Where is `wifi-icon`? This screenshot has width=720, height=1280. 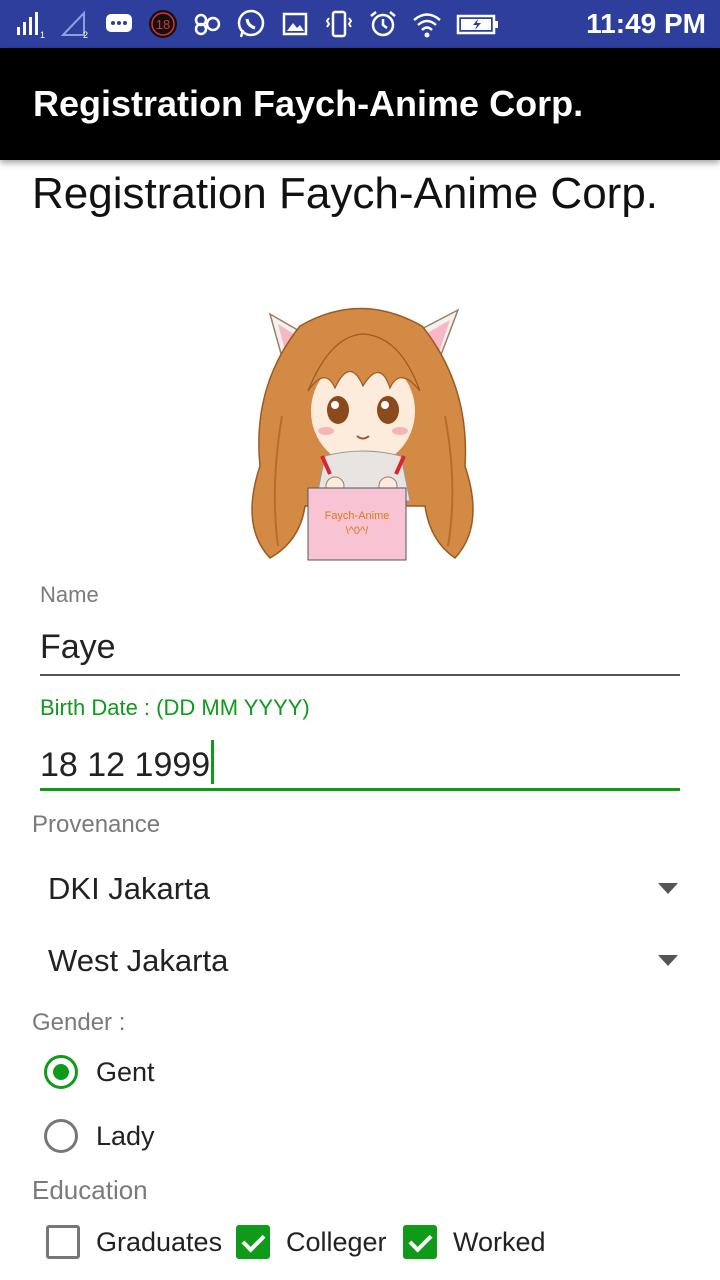 wifi-icon is located at coordinates (427, 25).